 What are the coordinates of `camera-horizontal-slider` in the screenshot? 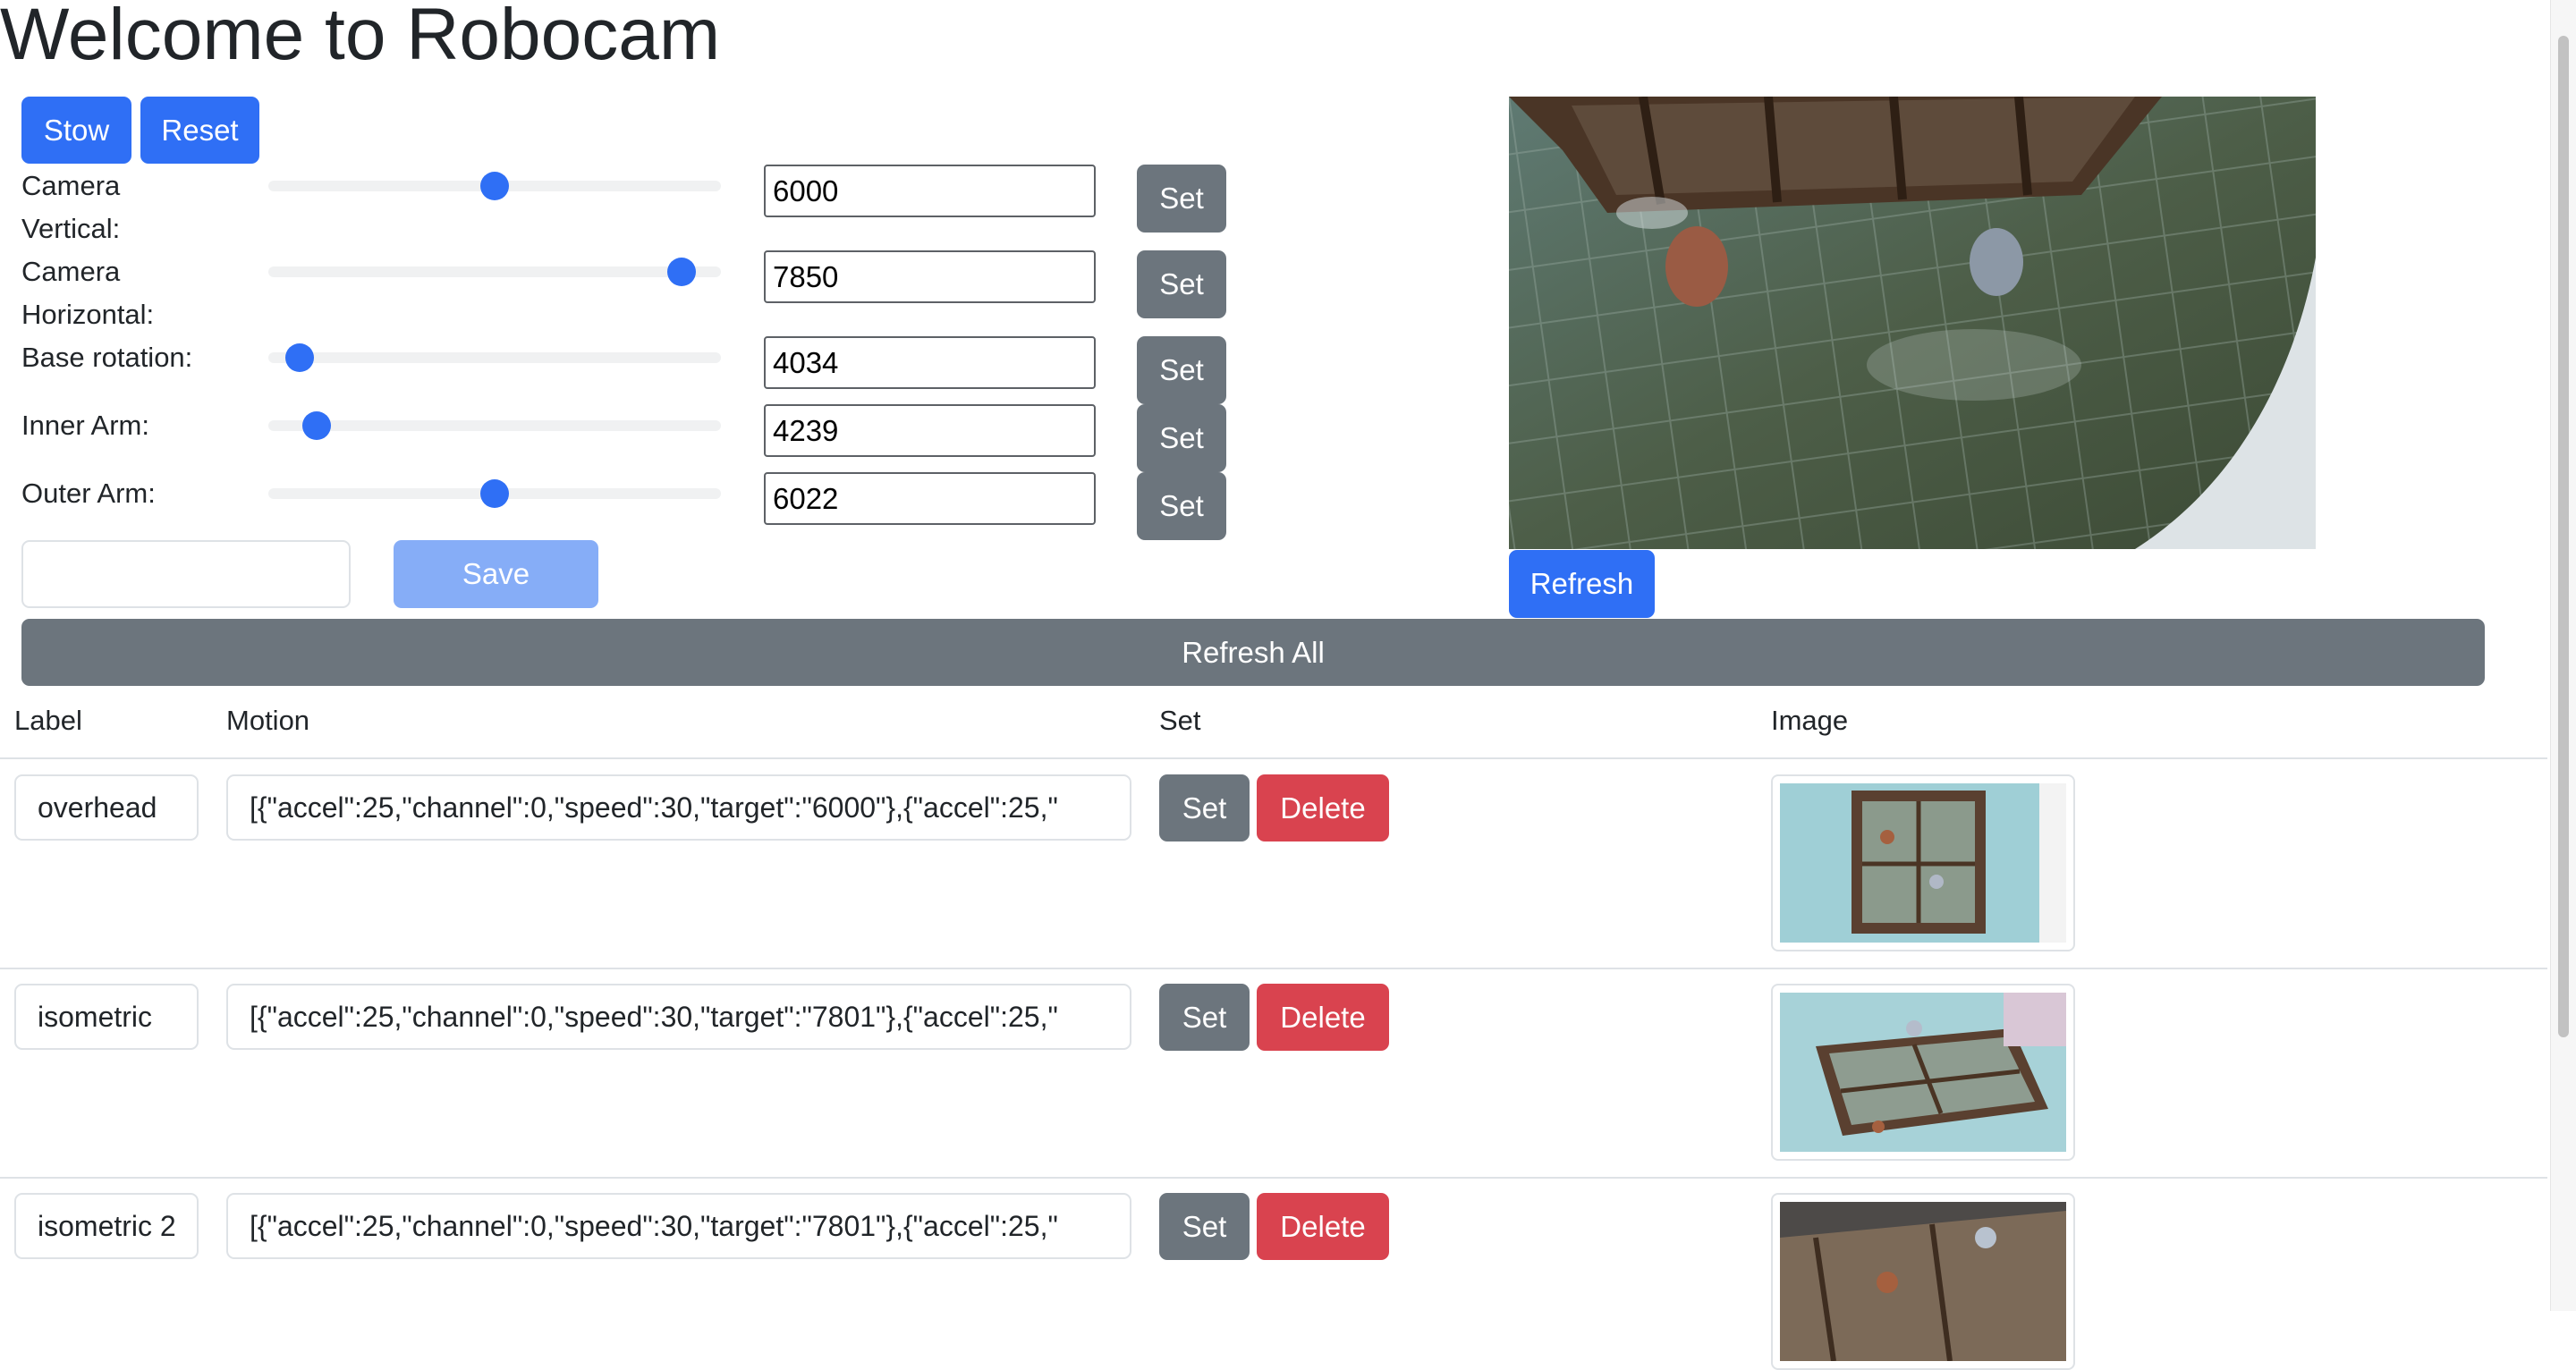 It's located at (494, 272).